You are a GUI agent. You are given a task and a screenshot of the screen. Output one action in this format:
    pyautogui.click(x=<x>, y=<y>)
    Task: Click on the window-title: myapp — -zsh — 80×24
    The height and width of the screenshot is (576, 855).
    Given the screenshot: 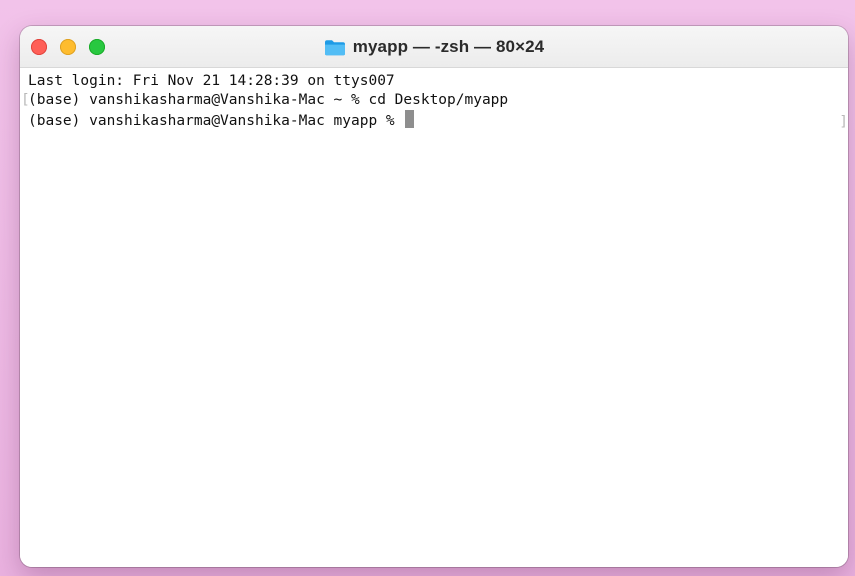 What is the action you would take?
    pyautogui.click(x=434, y=47)
    